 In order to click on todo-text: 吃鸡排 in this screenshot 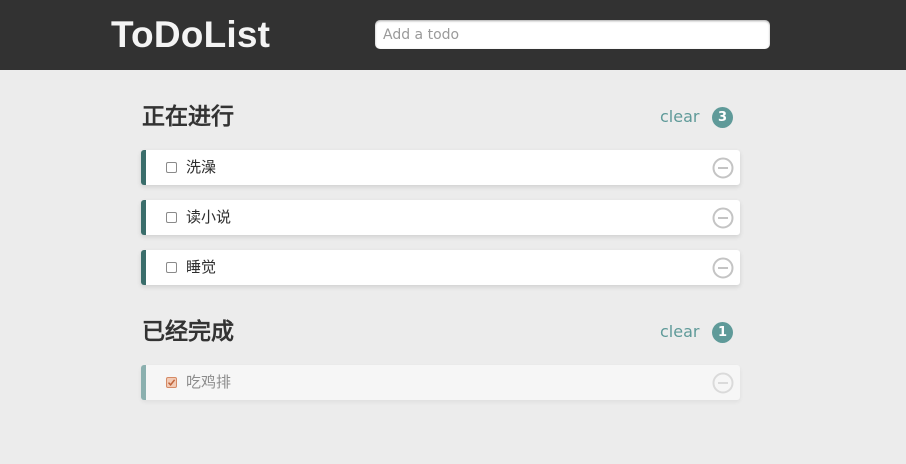, I will do `click(209, 382)`.